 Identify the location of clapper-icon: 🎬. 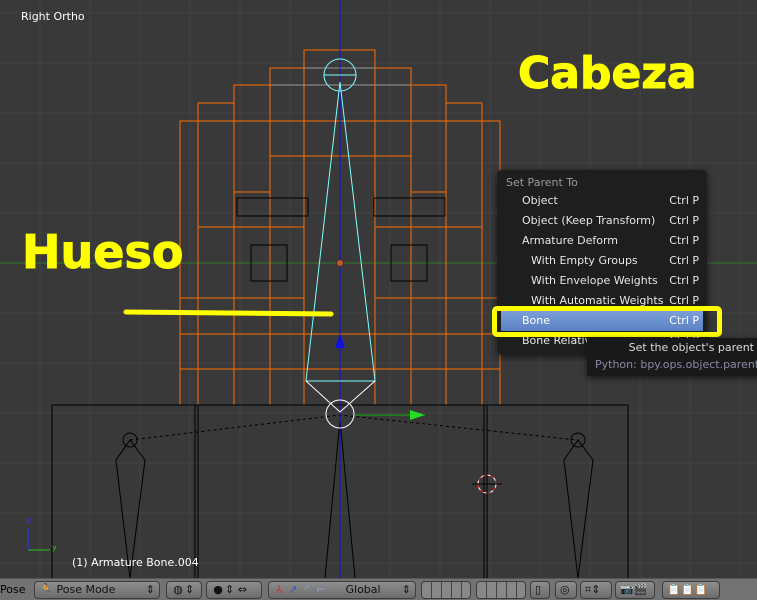
(640, 589).